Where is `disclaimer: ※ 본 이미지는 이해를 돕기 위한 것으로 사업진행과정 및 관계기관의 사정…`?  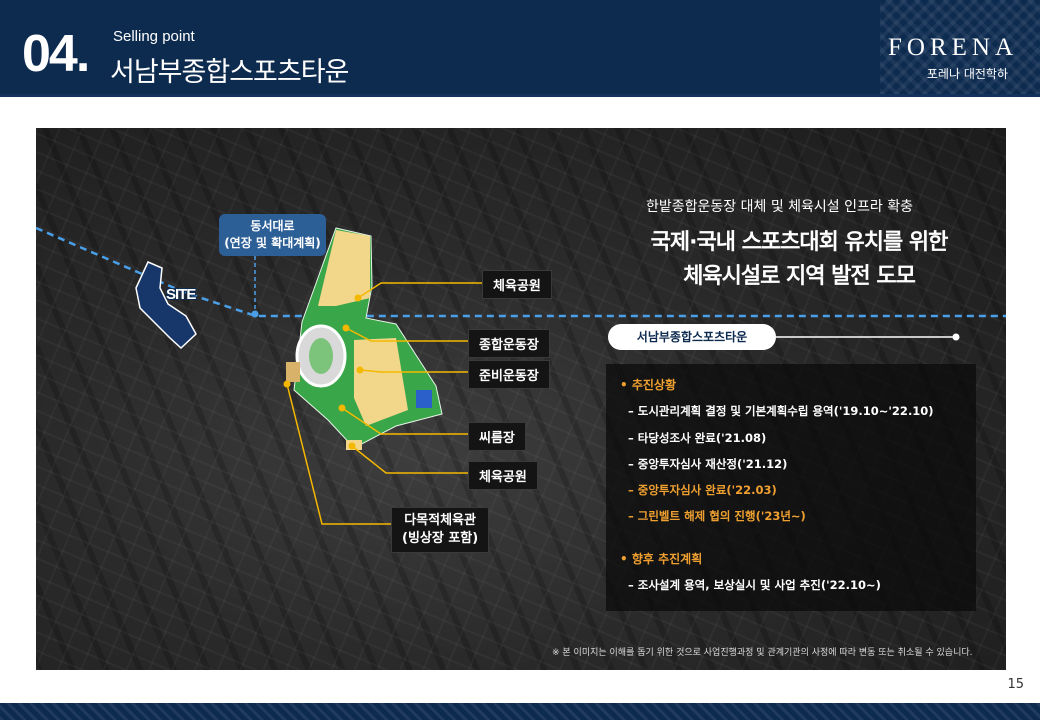 disclaimer: ※ 본 이미지는 이해를 돕기 위한 것으로 사업진행과정 및 관계기관의 사정… is located at coordinates (762, 653).